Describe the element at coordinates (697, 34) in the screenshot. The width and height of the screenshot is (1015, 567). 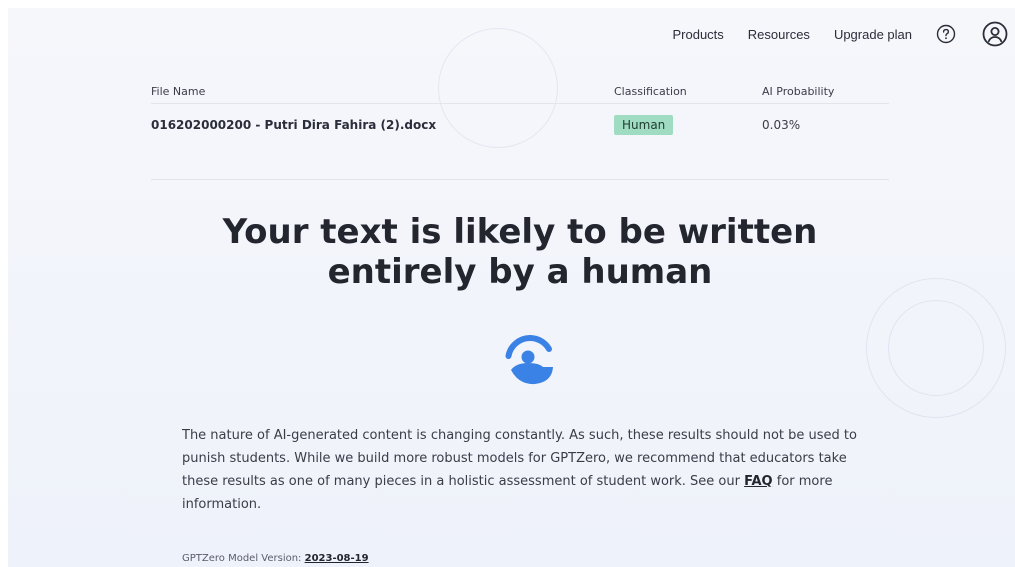
I see `nav-products-link: Products` at that location.